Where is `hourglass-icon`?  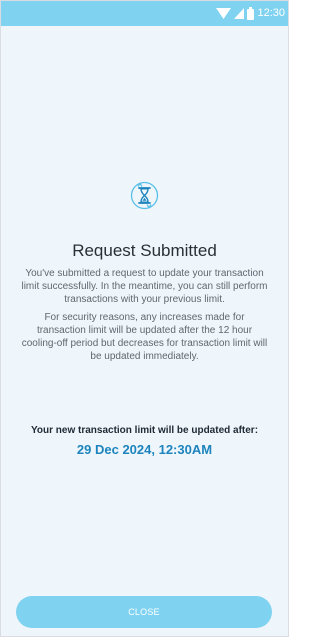 hourglass-icon is located at coordinates (144, 195).